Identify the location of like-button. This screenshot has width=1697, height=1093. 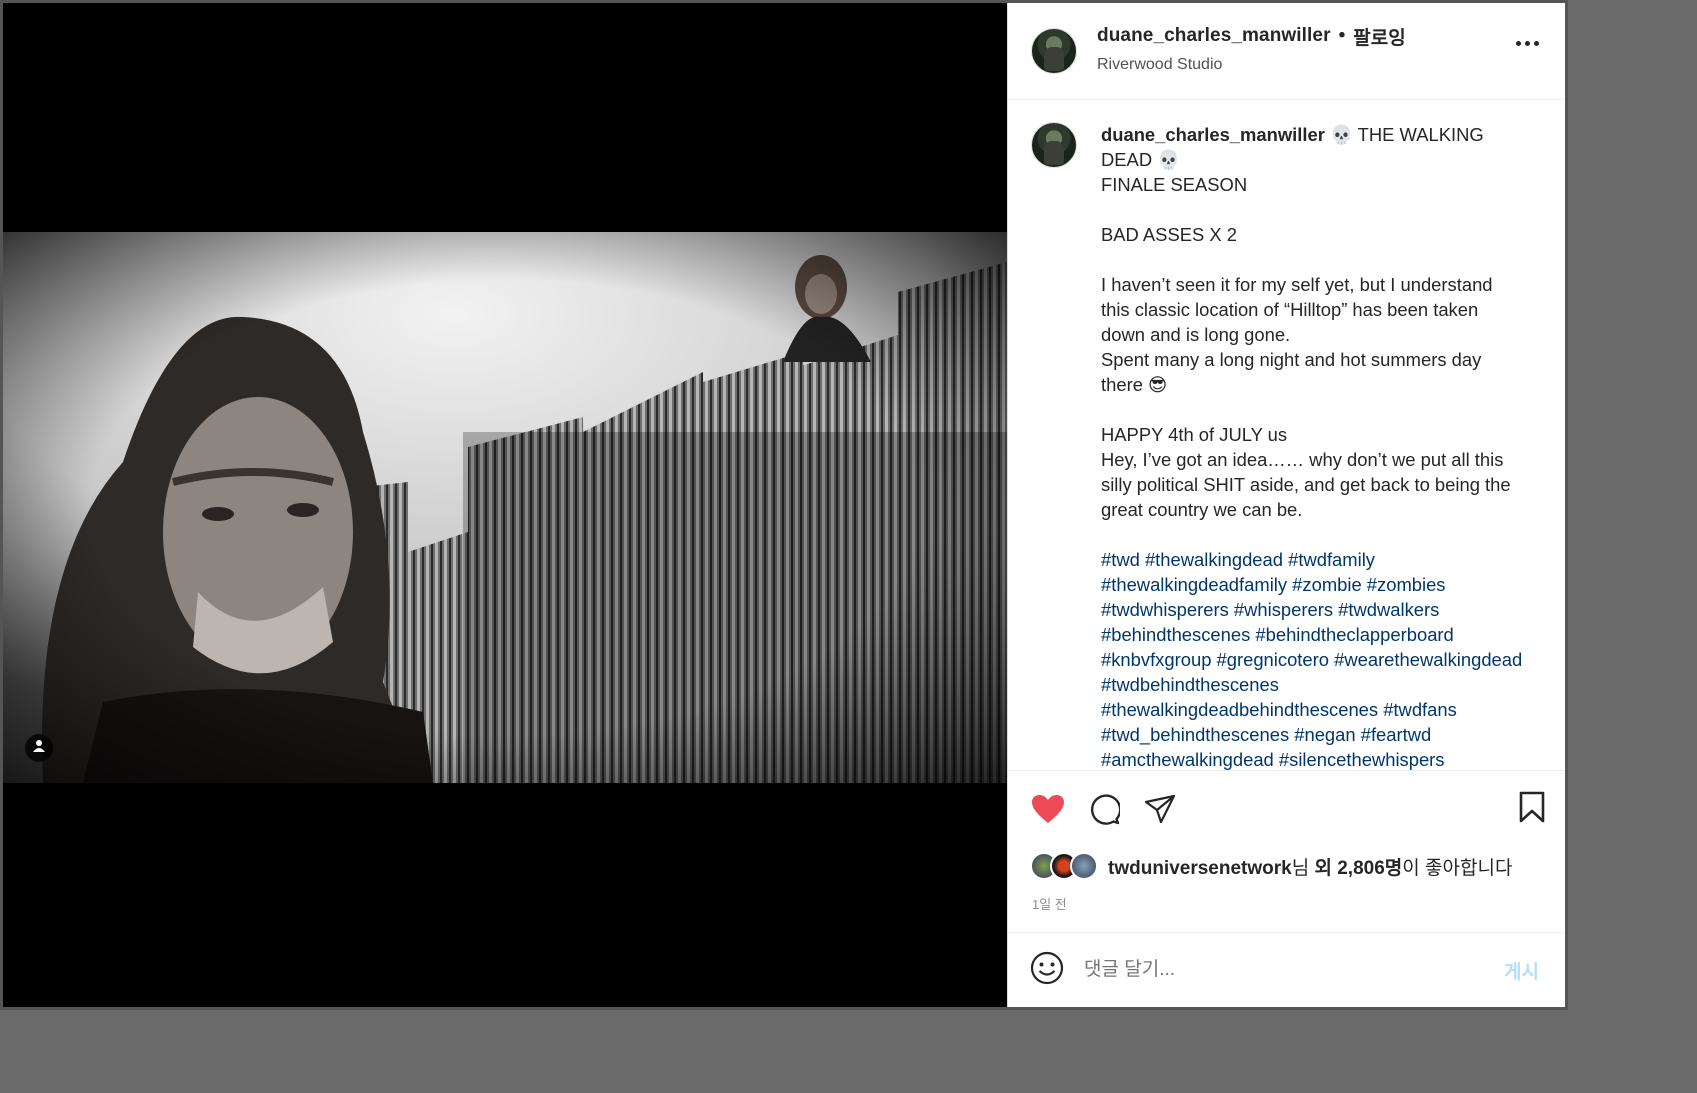
(1048, 809).